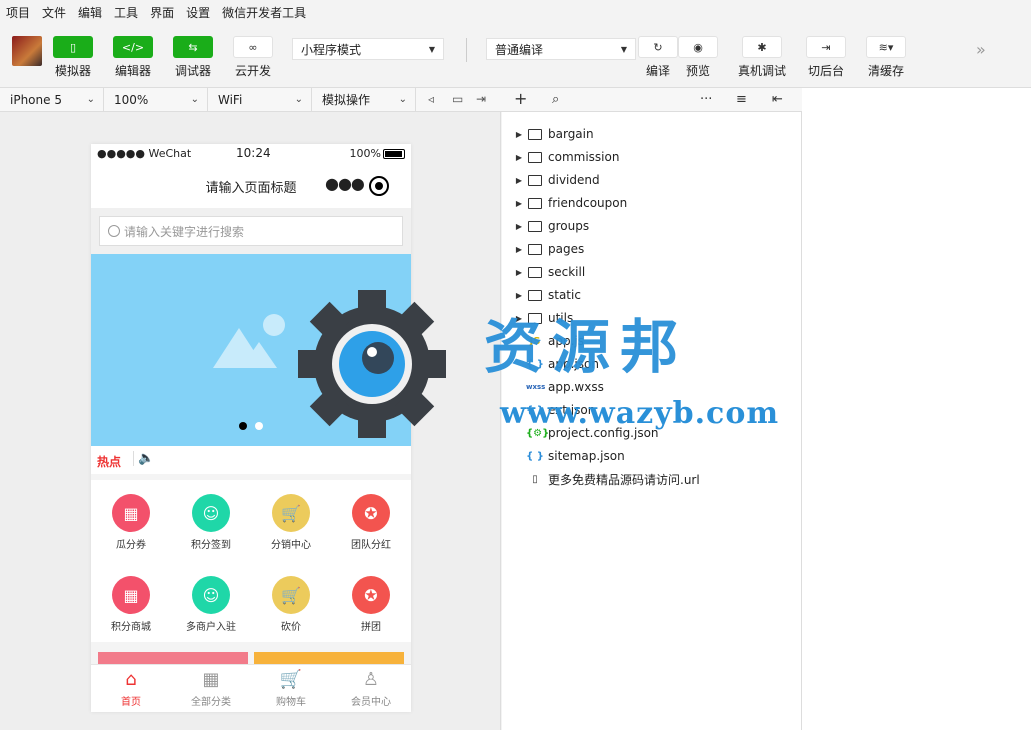 The height and width of the screenshot is (730, 1031). Describe the element at coordinates (555, 99) in the screenshot. I see `search-icon: ⌕` at that location.